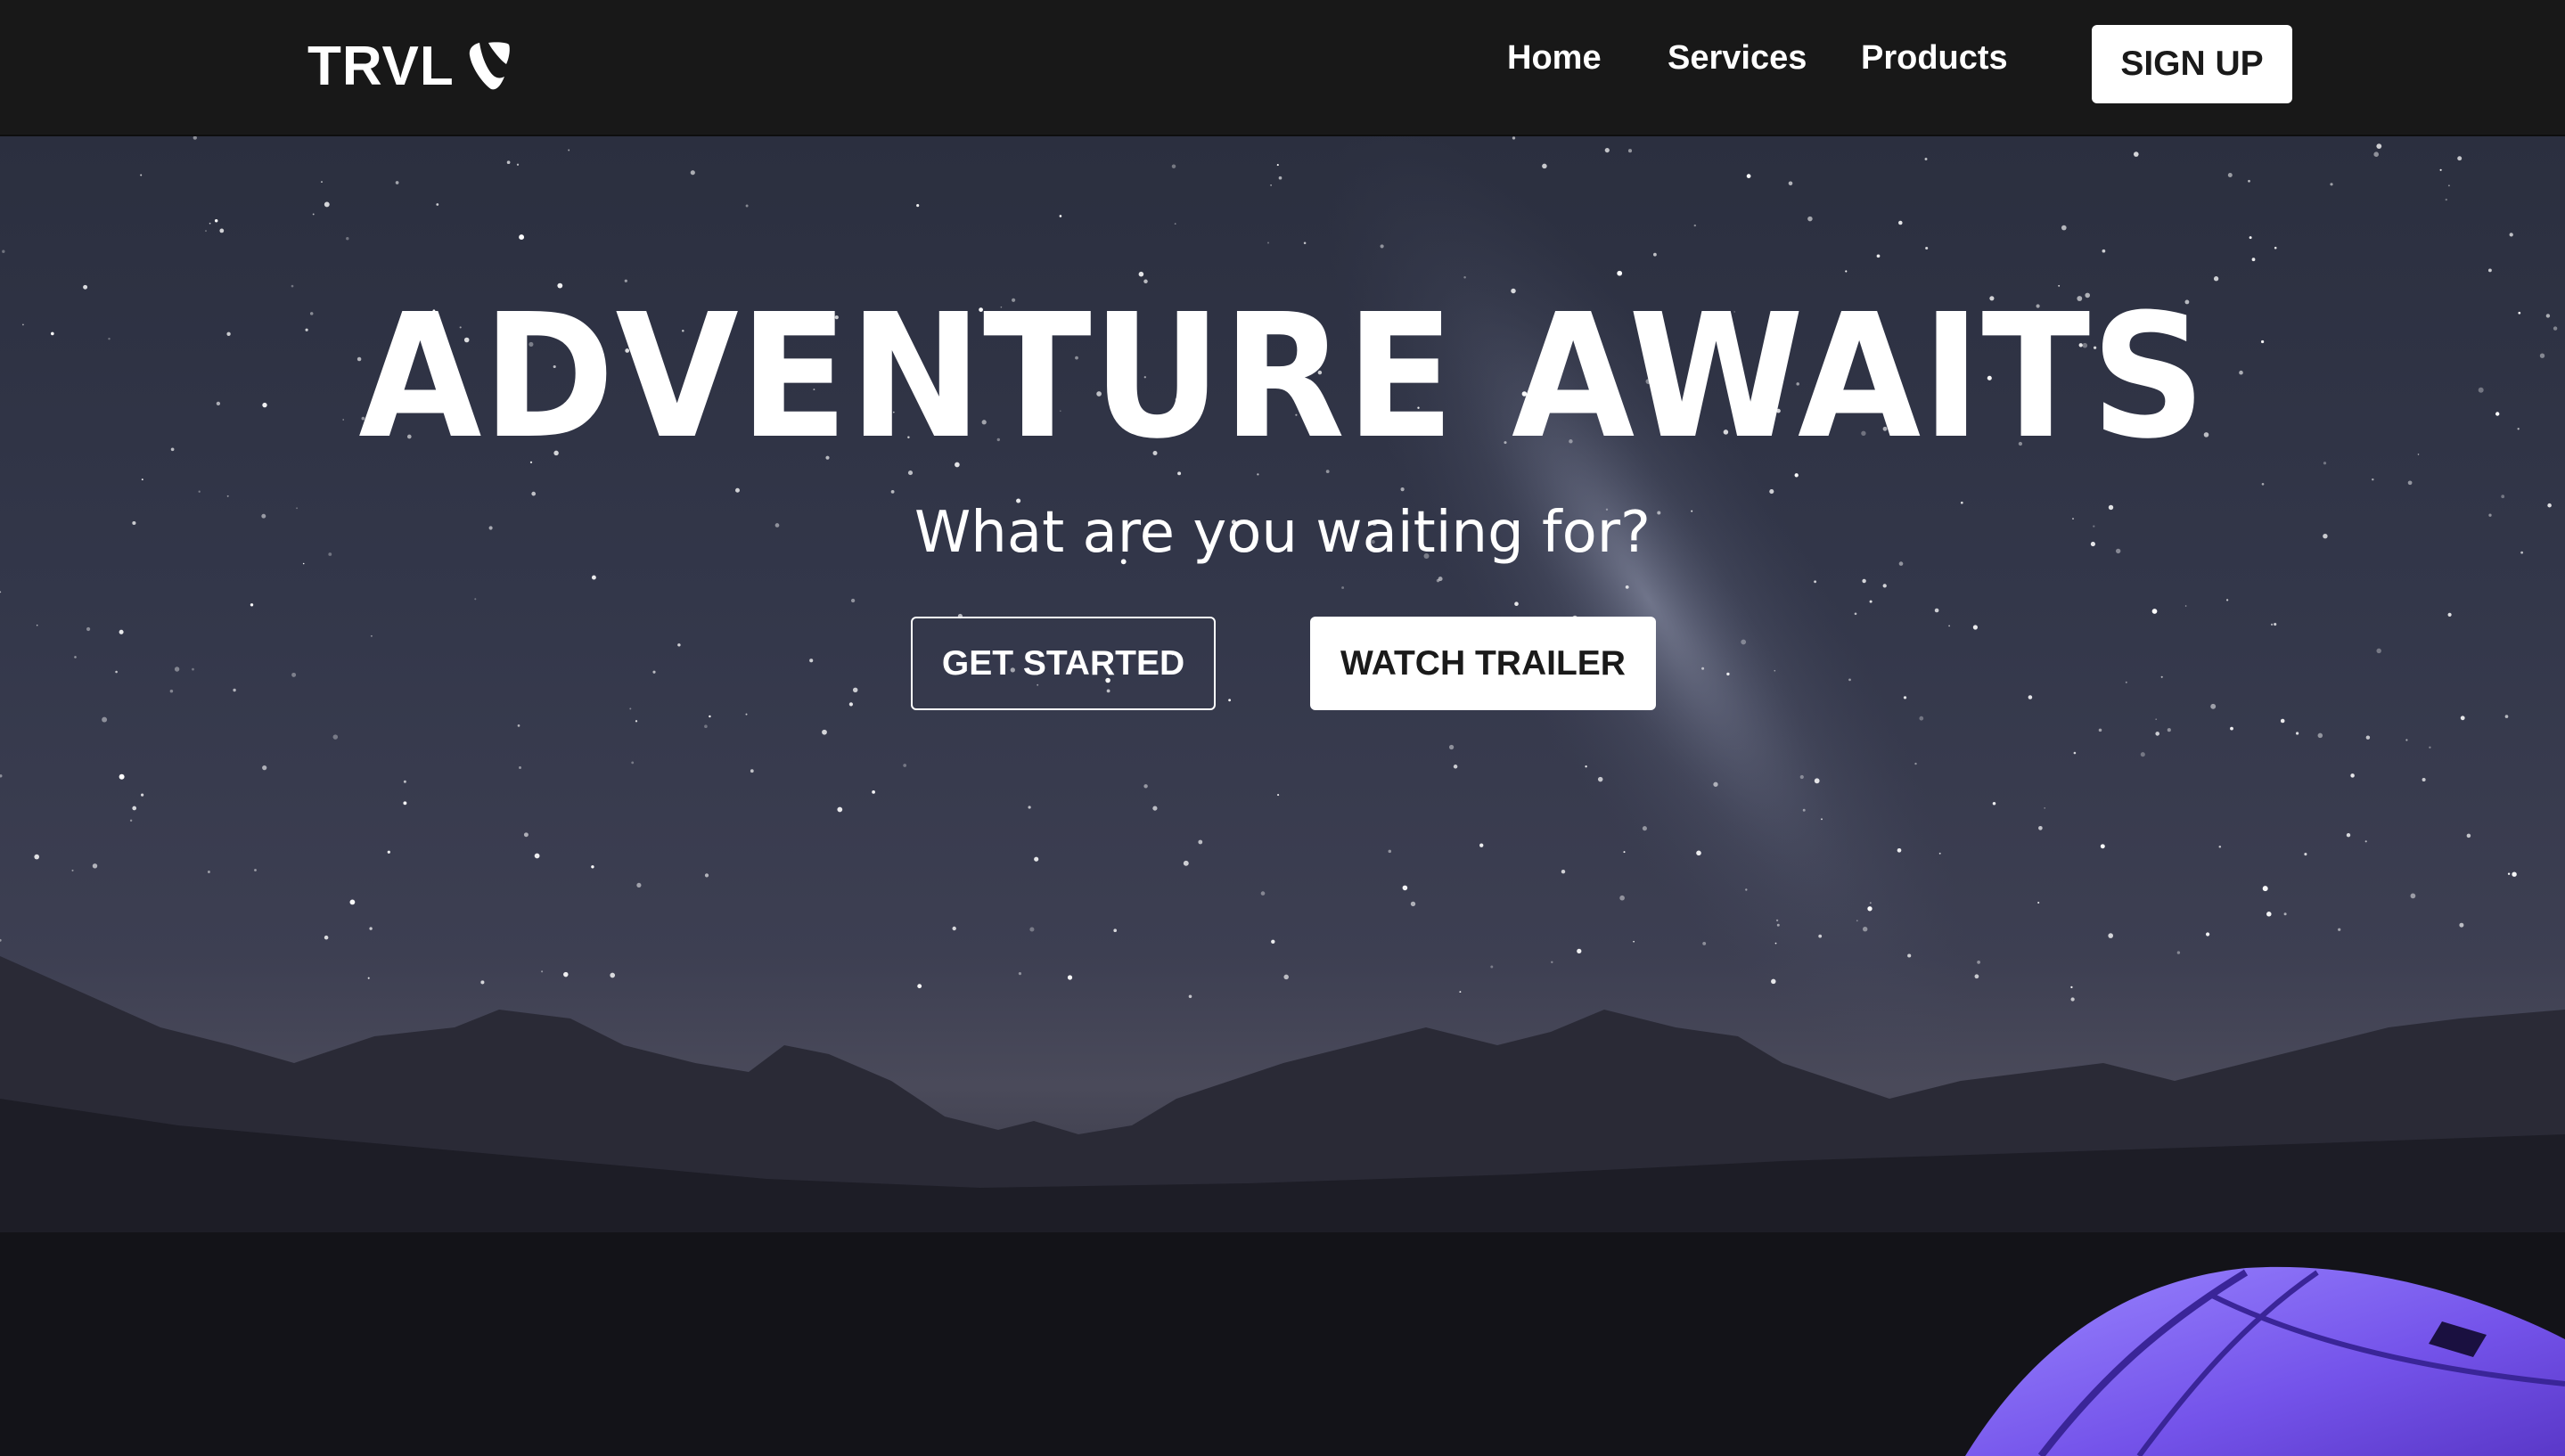 This screenshot has width=2565, height=1456. I want to click on nav-link-services: Services, so click(1737, 58).